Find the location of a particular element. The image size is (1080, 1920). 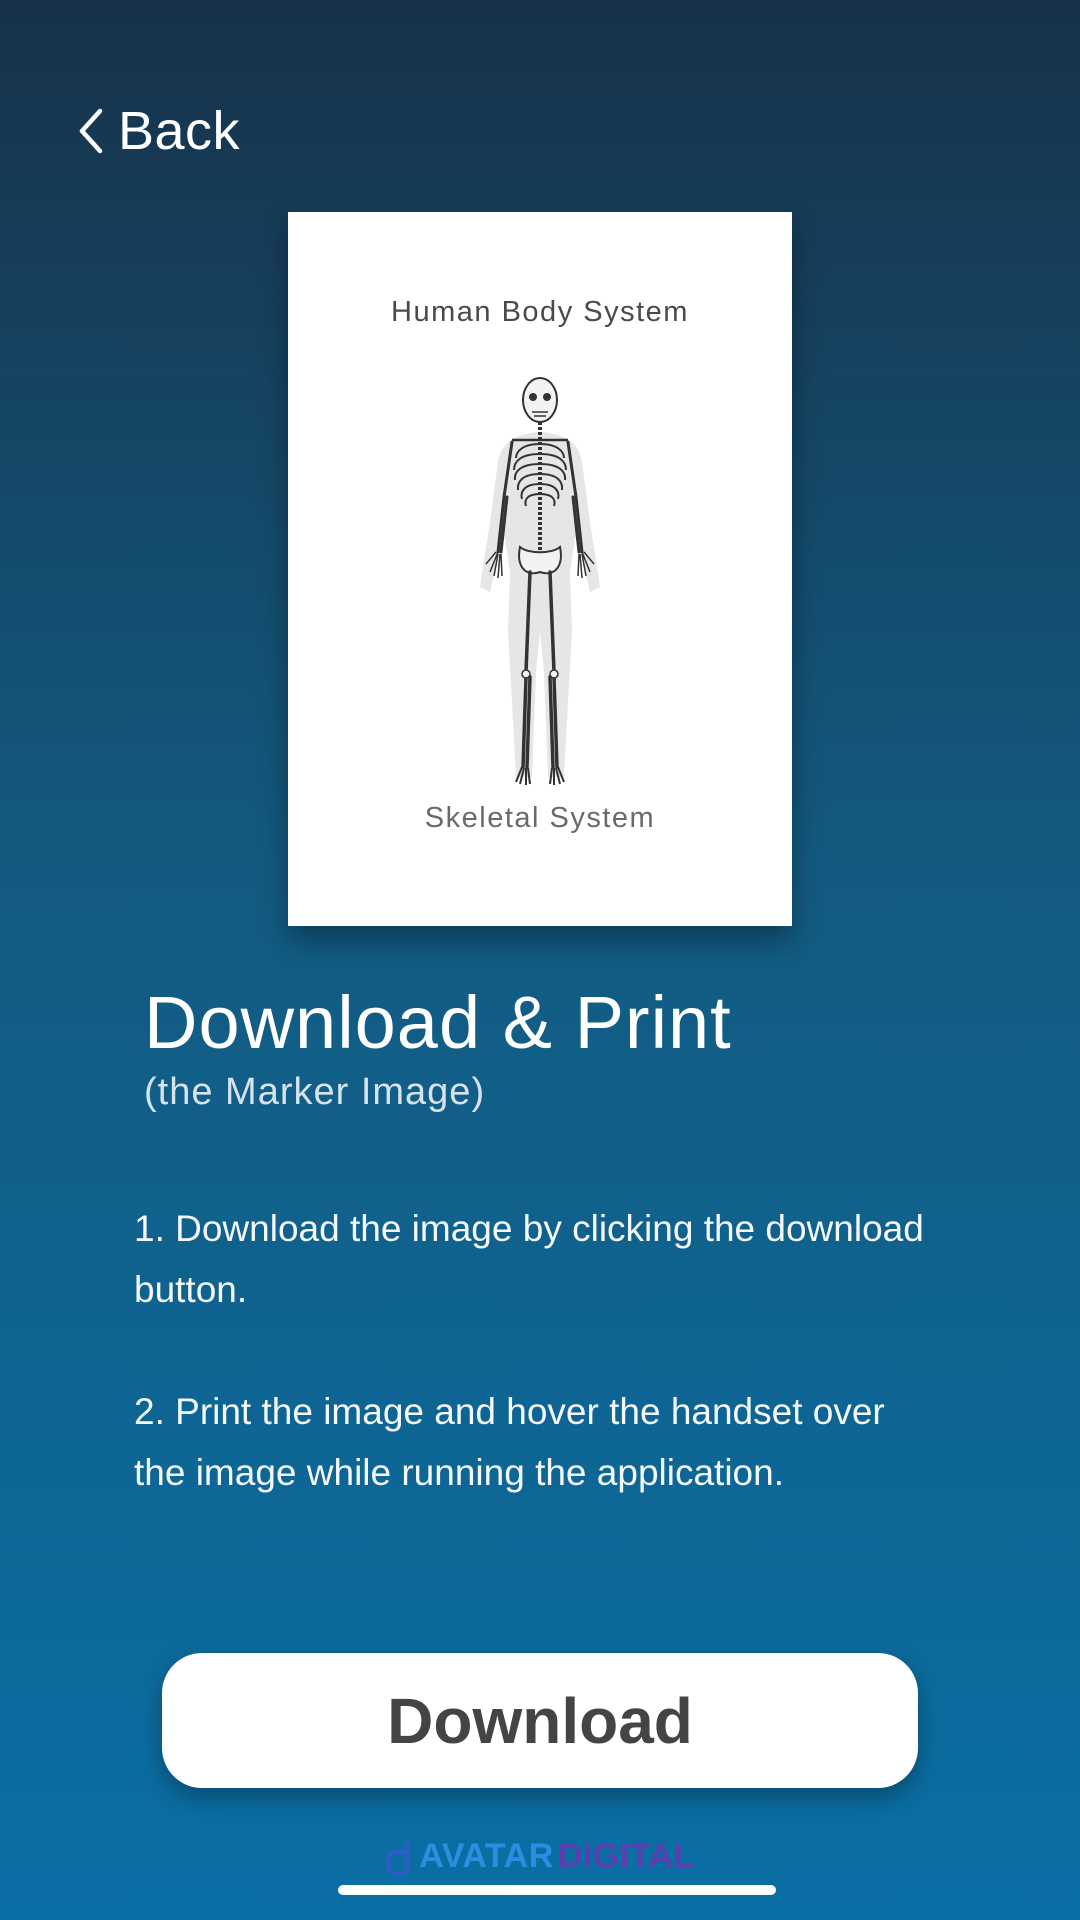

heading-block: Download & Print (the Marker Image) is located at coordinates (438, 1047).